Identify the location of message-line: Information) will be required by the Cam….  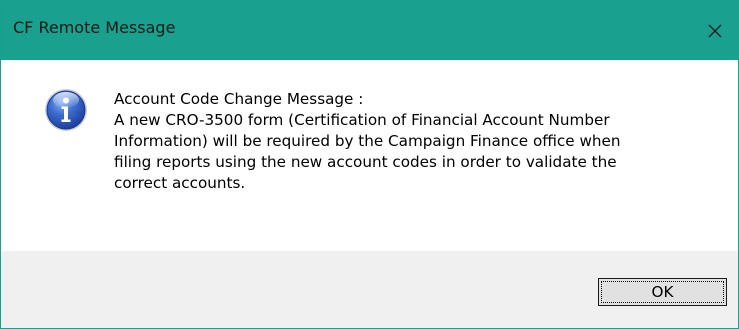
(367, 141).